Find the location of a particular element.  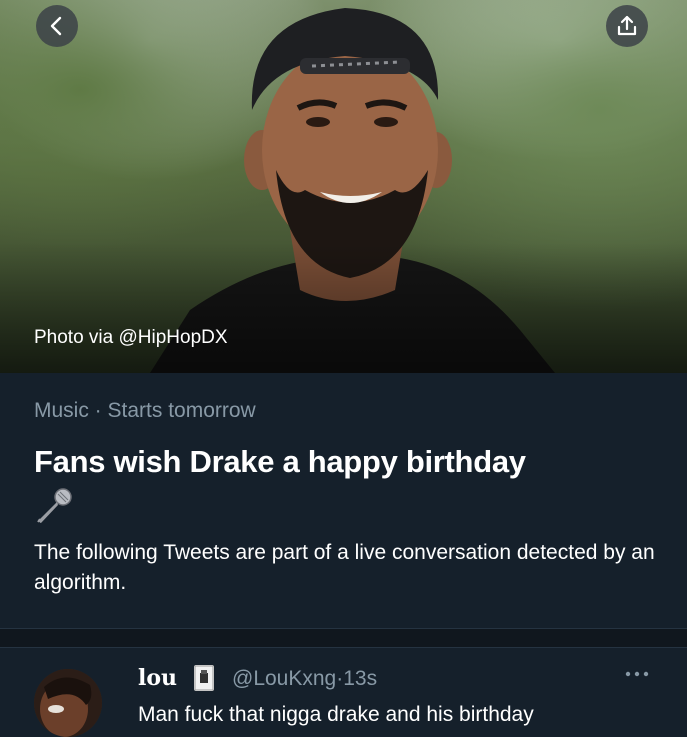

back-button is located at coordinates (57, 26).